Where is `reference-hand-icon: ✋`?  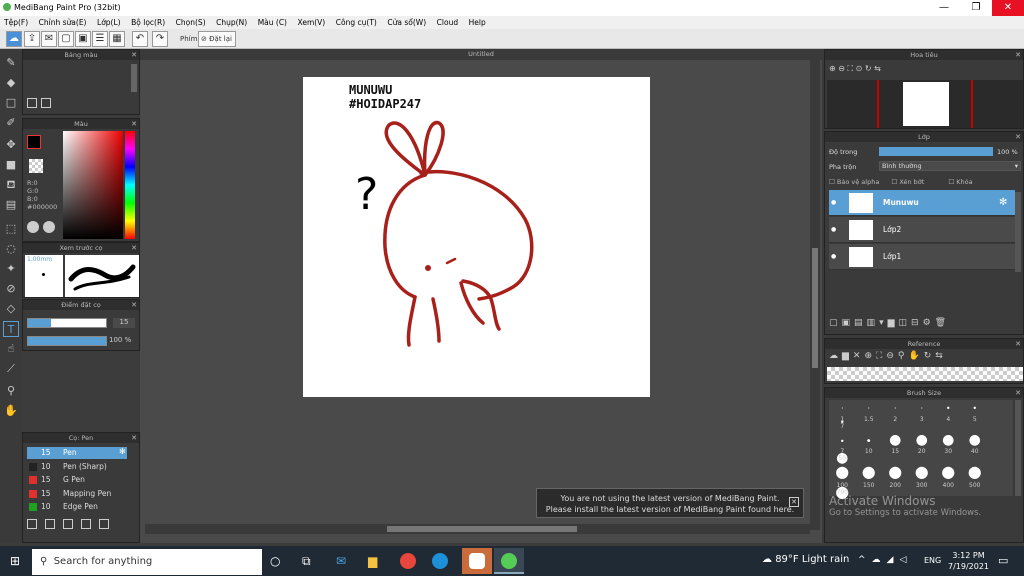
reference-hand-icon: ✋ is located at coordinates (915, 356).